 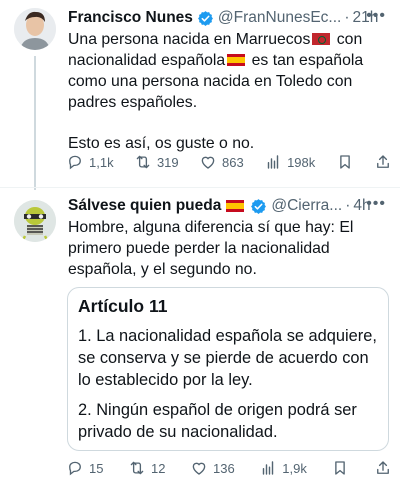 I want to click on like-icon, so click(x=199, y=468).